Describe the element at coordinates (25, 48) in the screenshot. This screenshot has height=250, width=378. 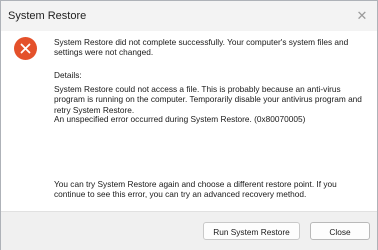
I see `error-icon` at that location.